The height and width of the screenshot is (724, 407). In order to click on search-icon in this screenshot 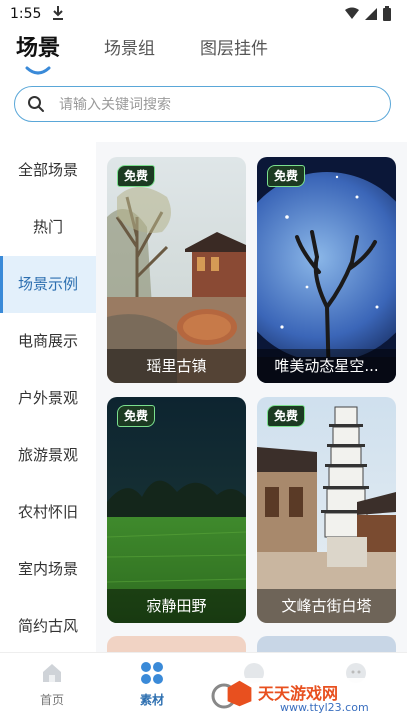, I will do `click(36, 104)`.